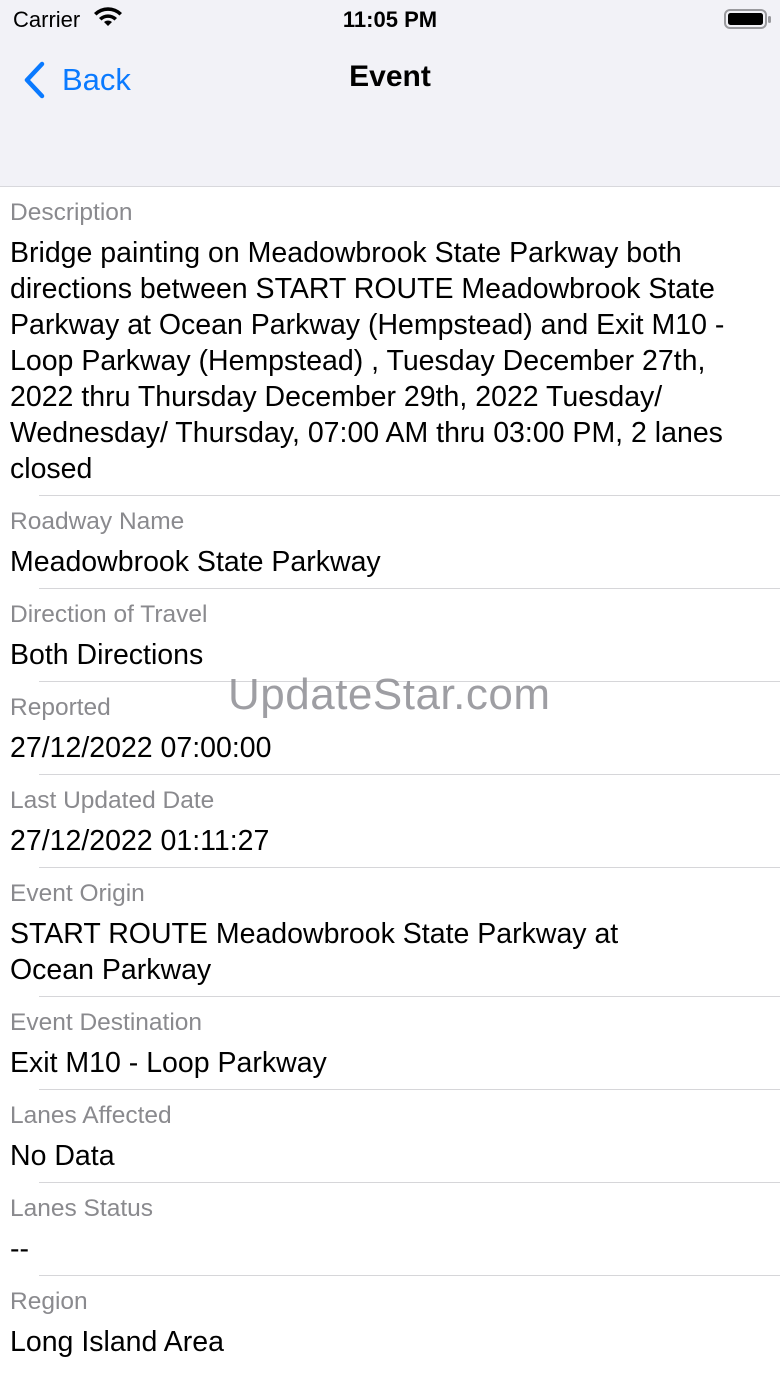 This screenshot has width=780, height=1387. I want to click on watermark: UpdateStar.com, so click(389, 694).